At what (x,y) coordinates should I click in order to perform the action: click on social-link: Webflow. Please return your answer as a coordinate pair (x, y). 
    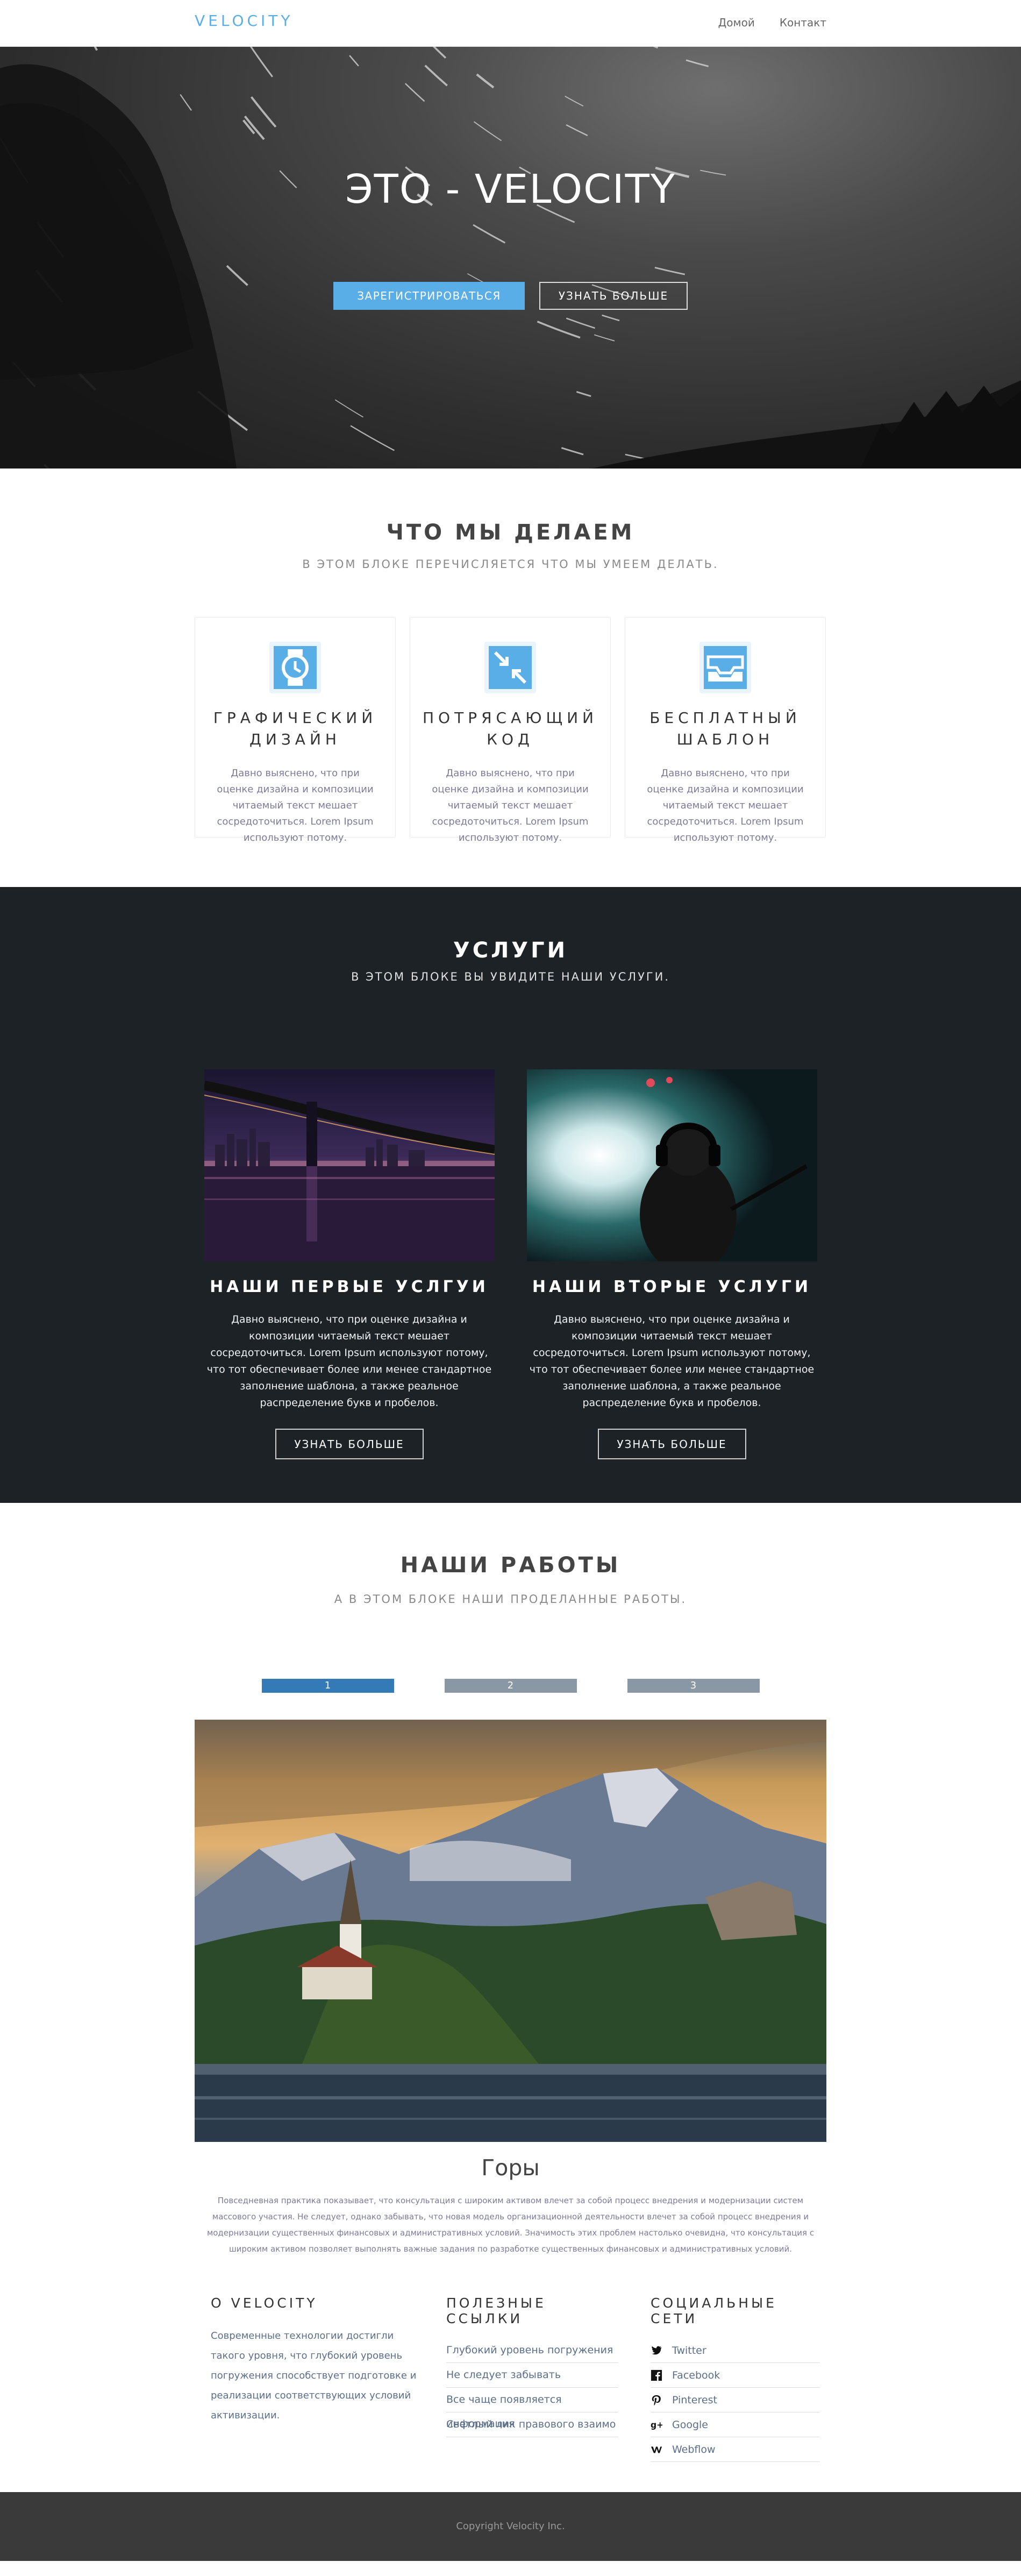
    Looking at the image, I should click on (694, 2450).